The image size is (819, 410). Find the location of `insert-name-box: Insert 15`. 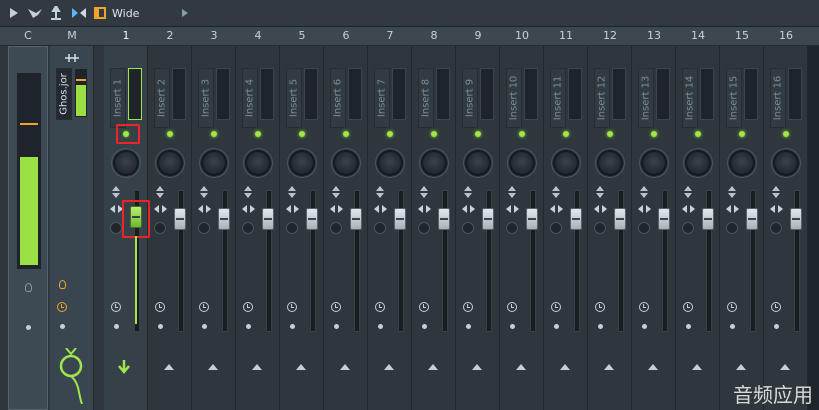

insert-name-box: Insert 15 is located at coordinates (734, 98).